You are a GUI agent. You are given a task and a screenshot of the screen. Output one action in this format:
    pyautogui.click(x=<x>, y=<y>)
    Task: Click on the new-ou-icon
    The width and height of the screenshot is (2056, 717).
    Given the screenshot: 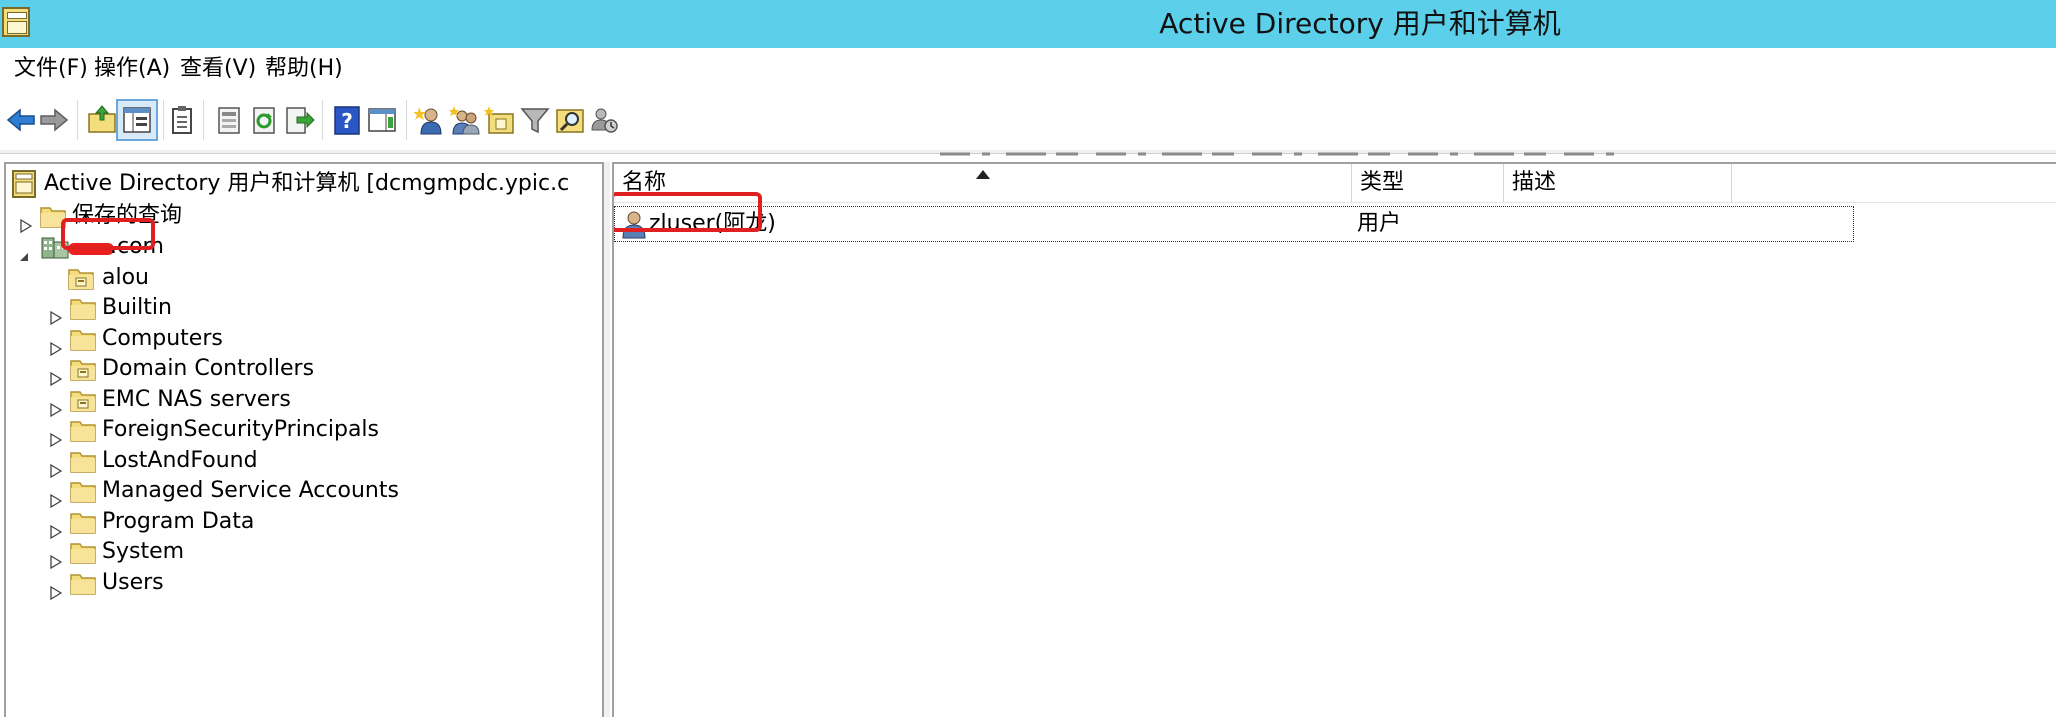 What is the action you would take?
    pyautogui.click(x=500, y=120)
    